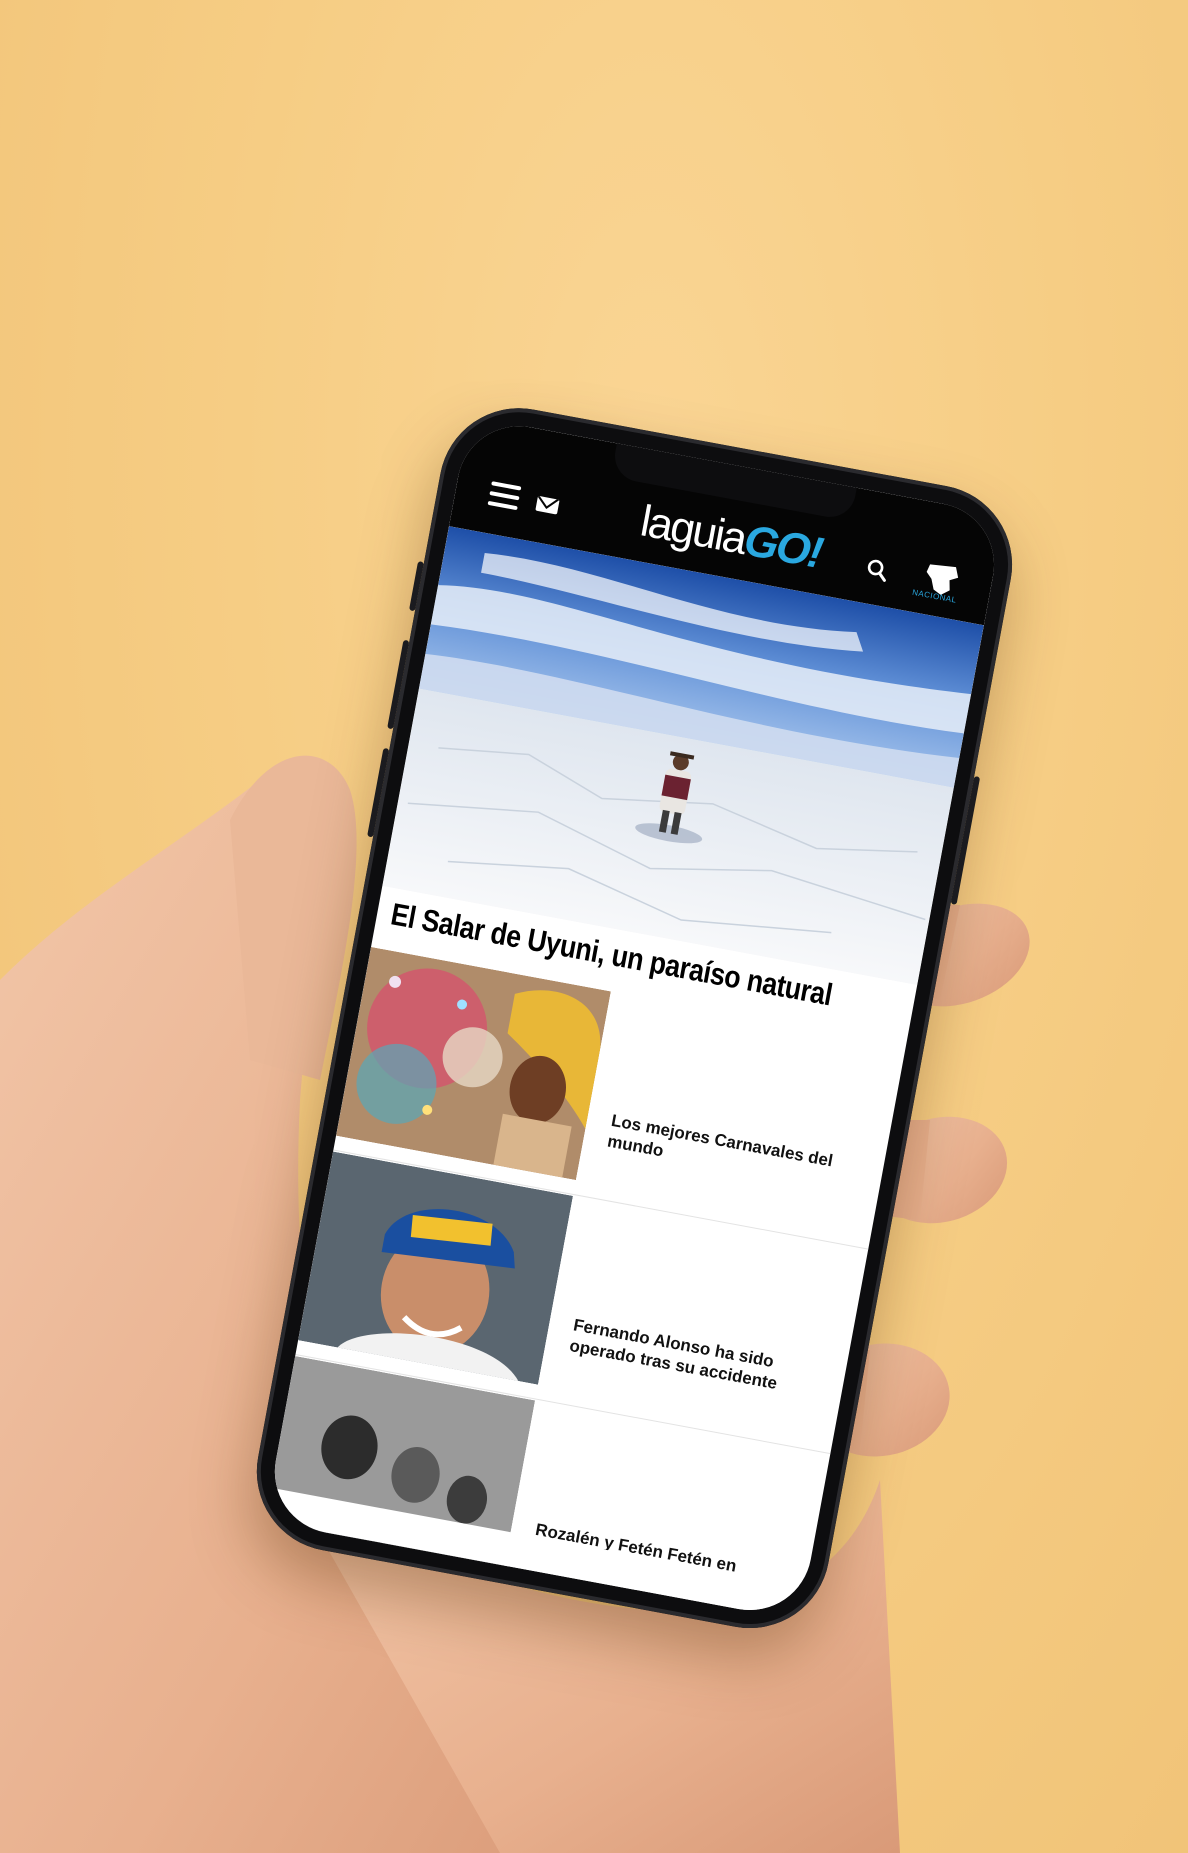 The image size is (1188, 1853). Describe the element at coordinates (693, 530) in the screenshot. I see `logo-text: laguia` at that location.